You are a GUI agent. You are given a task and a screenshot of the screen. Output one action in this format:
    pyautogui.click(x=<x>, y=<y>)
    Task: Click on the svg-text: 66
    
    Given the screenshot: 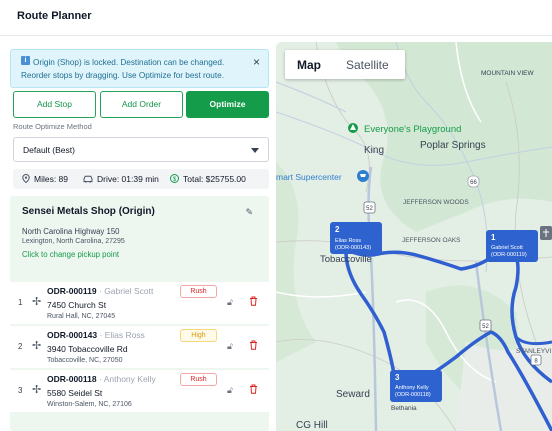 What is the action you would take?
    pyautogui.click(x=473, y=183)
    